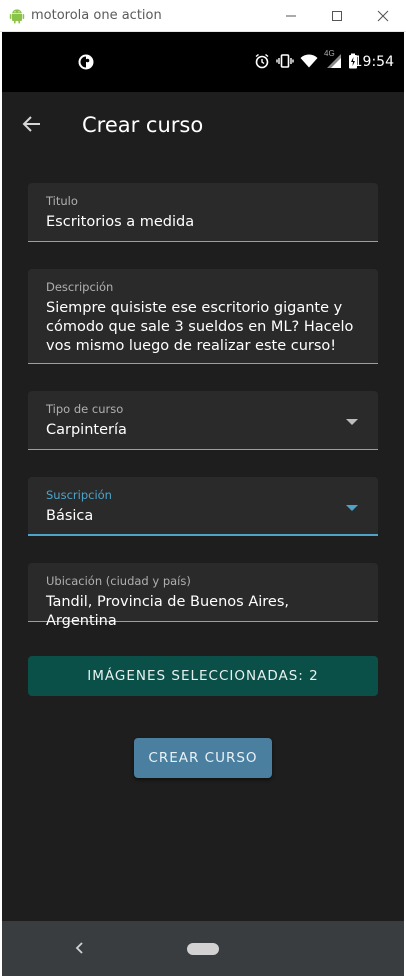 This screenshot has width=406, height=976. I want to click on page-title: Crear curso, so click(143, 125).